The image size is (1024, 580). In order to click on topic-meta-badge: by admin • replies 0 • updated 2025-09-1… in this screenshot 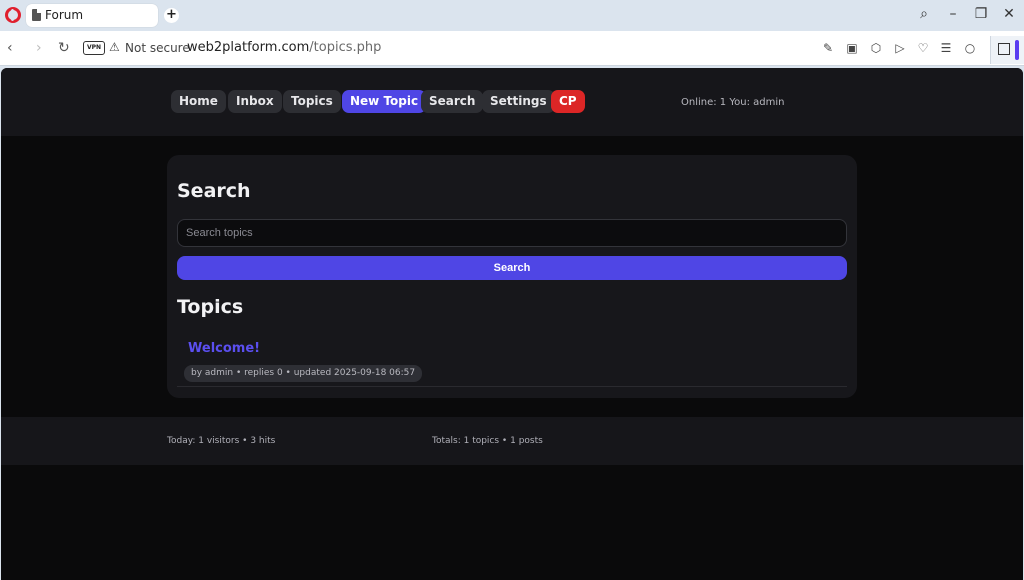, I will do `click(303, 373)`.